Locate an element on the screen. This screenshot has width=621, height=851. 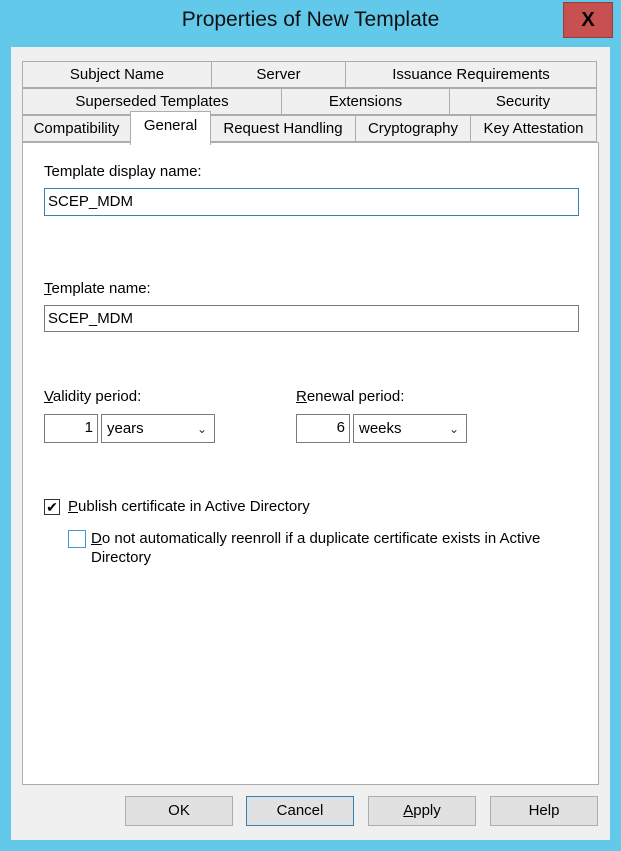
validity-label-text: alidity period: is located at coordinates (97, 396).